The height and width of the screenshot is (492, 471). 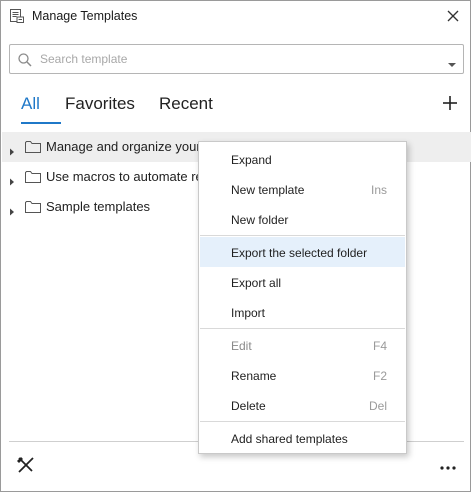 What do you see at coordinates (268, 190) in the screenshot?
I see `menu-item-label: New template` at bounding box center [268, 190].